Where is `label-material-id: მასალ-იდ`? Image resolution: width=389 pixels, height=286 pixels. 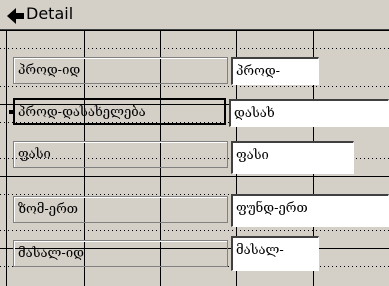
label-material-id: მასალ-იდ is located at coordinates (120, 253).